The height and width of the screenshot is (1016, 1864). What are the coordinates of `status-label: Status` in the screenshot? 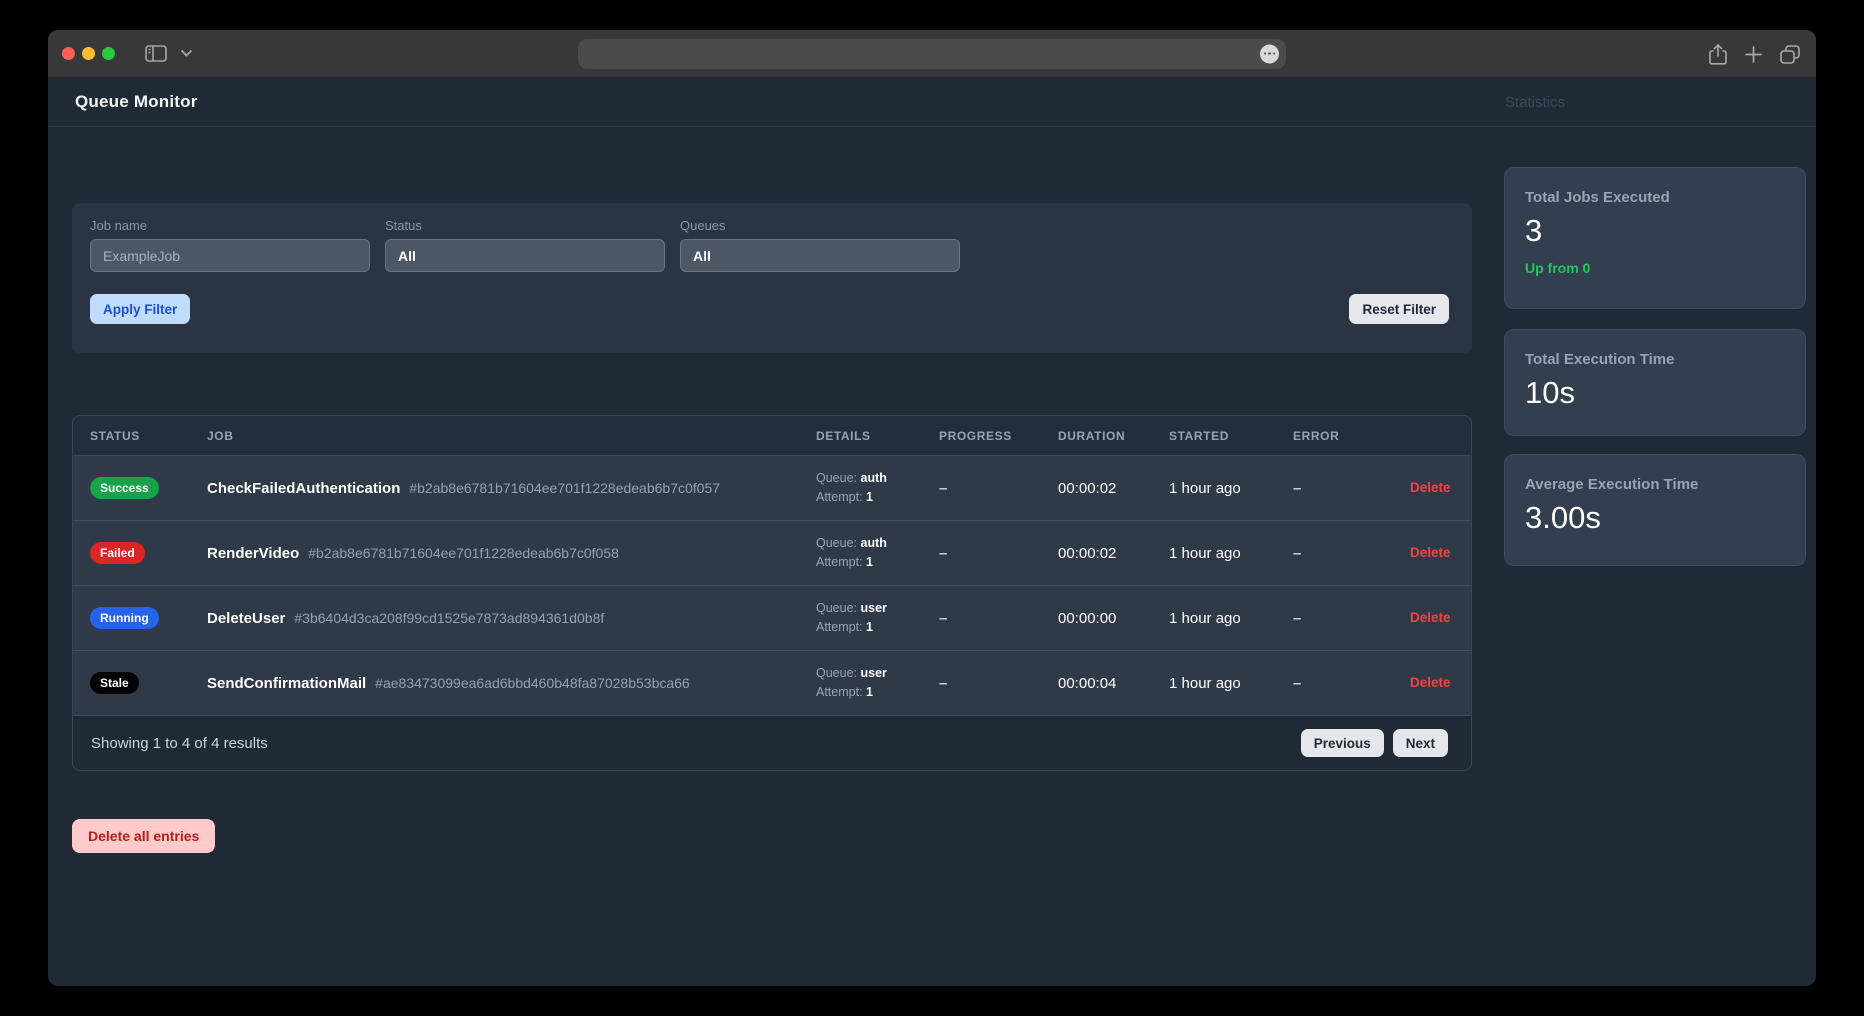 It's located at (403, 225).